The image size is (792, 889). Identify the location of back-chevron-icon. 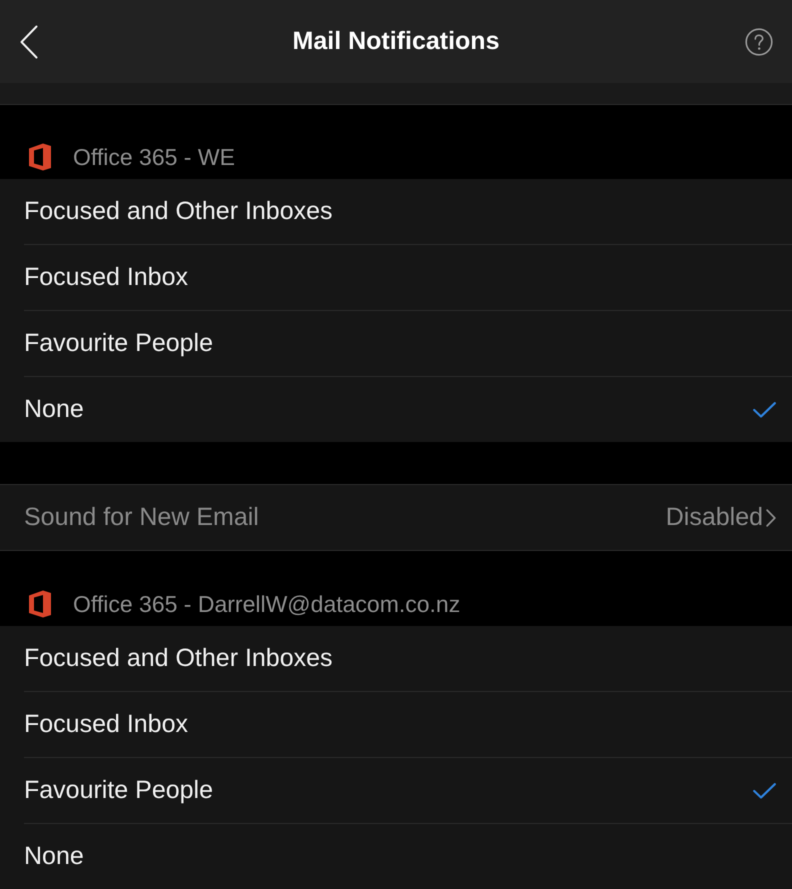
(29, 41).